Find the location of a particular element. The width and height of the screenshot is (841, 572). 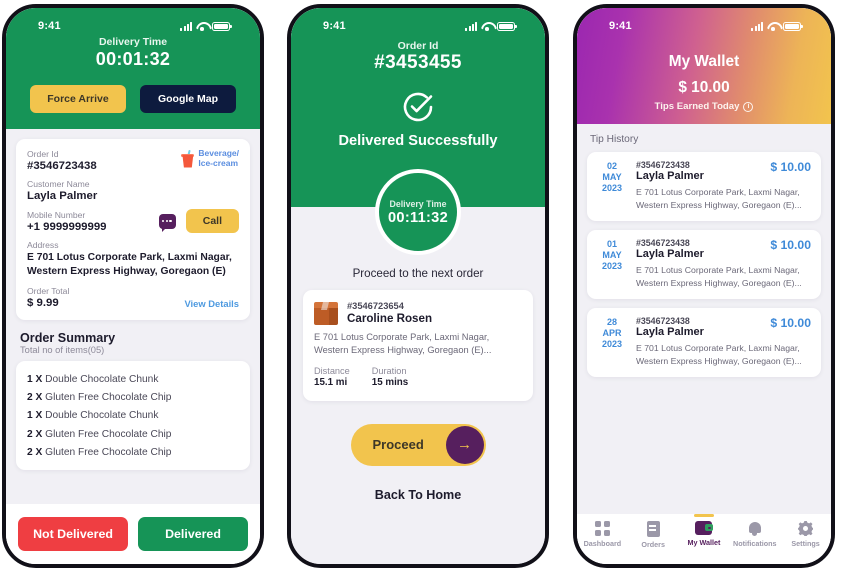

address-label: Address is located at coordinates (43, 245).